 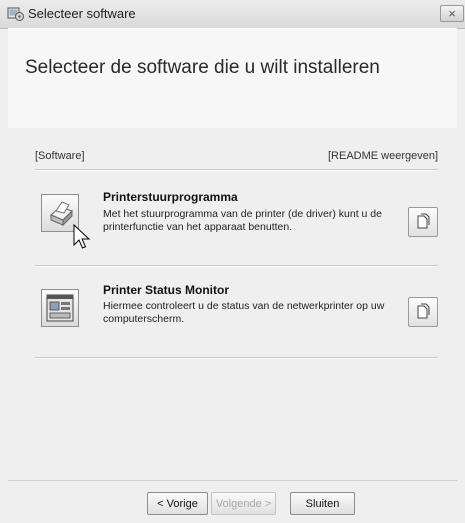 I want to click on close-icon: ×, so click(x=452, y=13).